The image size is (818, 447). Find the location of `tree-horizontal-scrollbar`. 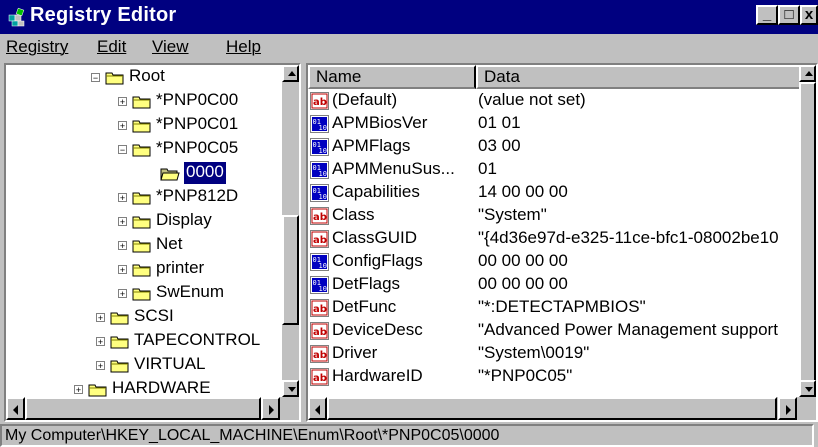

tree-horizontal-scrollbar is located at coordinates (144, 408).